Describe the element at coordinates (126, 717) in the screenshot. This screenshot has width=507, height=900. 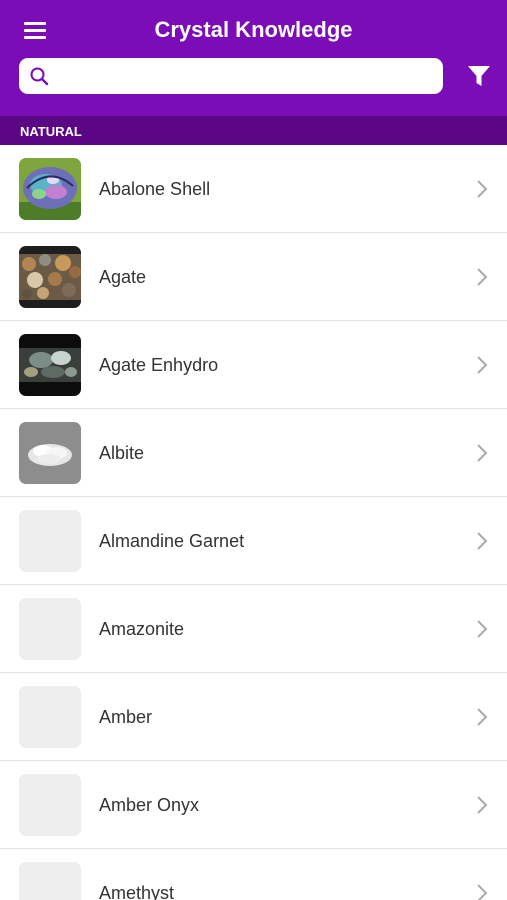
I see `list-item-label: Amber` at that location.